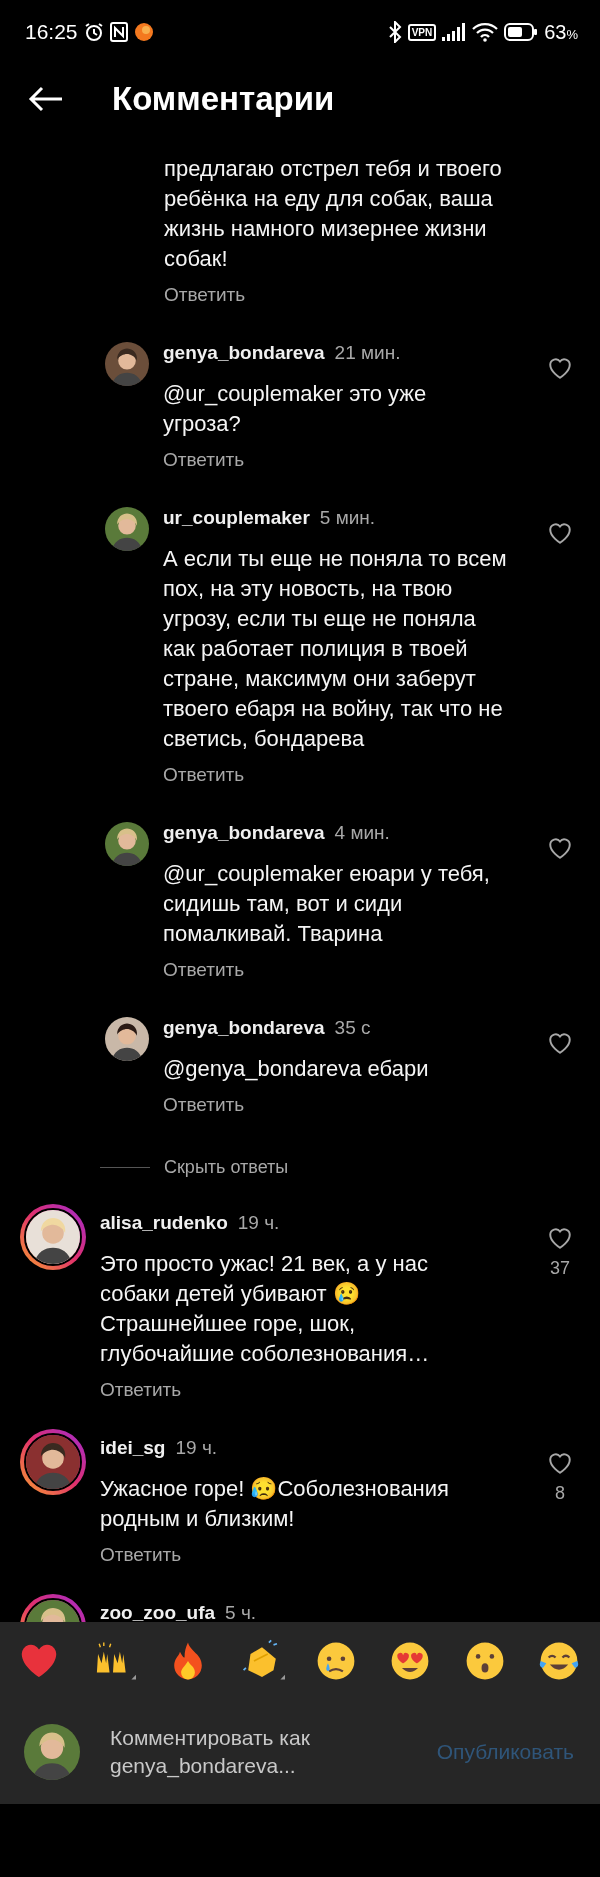 Image resolution: width=600 pixels, height=1877 pixels. What do you see at coordinates (236, 518) in the screenshot?
I see `comment-username: ur_couplemaker` at bounding box center [236, 518].